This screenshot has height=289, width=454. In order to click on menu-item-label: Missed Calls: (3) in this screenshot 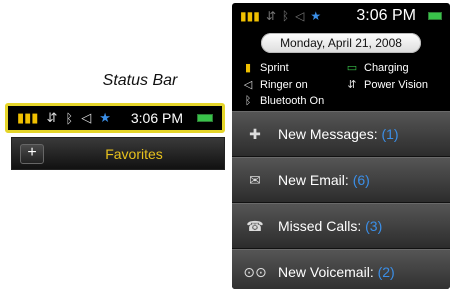, I will do `click(364, 226)`.